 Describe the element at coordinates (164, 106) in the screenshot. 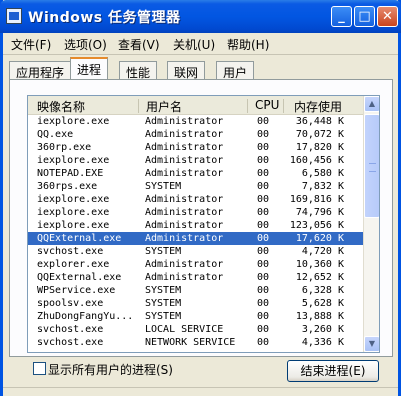

I see `column-user-name: 用户名` at that location.